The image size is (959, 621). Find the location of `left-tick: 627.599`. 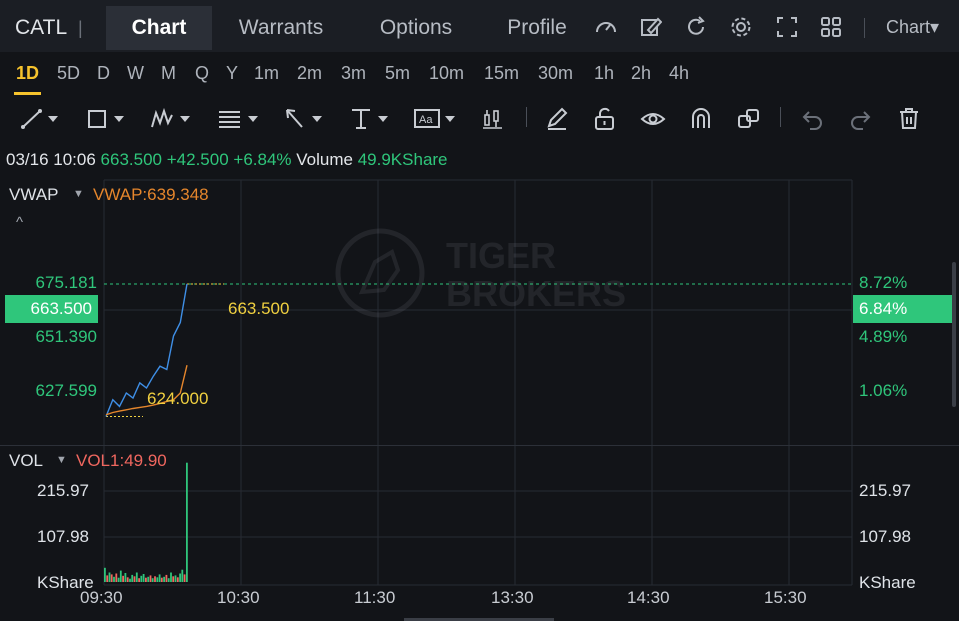

left-tick: 627.599 is located at coordinates (66, 390).